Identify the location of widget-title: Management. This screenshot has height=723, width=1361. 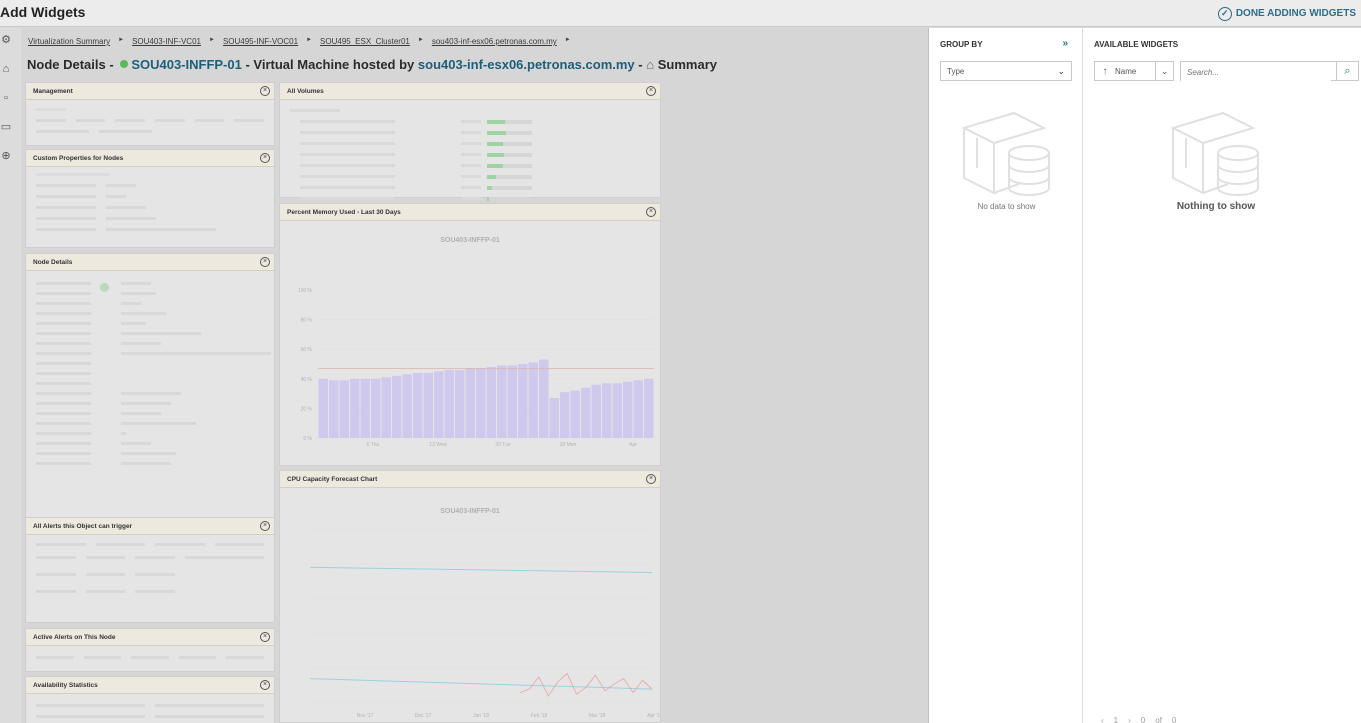
(150, 91).